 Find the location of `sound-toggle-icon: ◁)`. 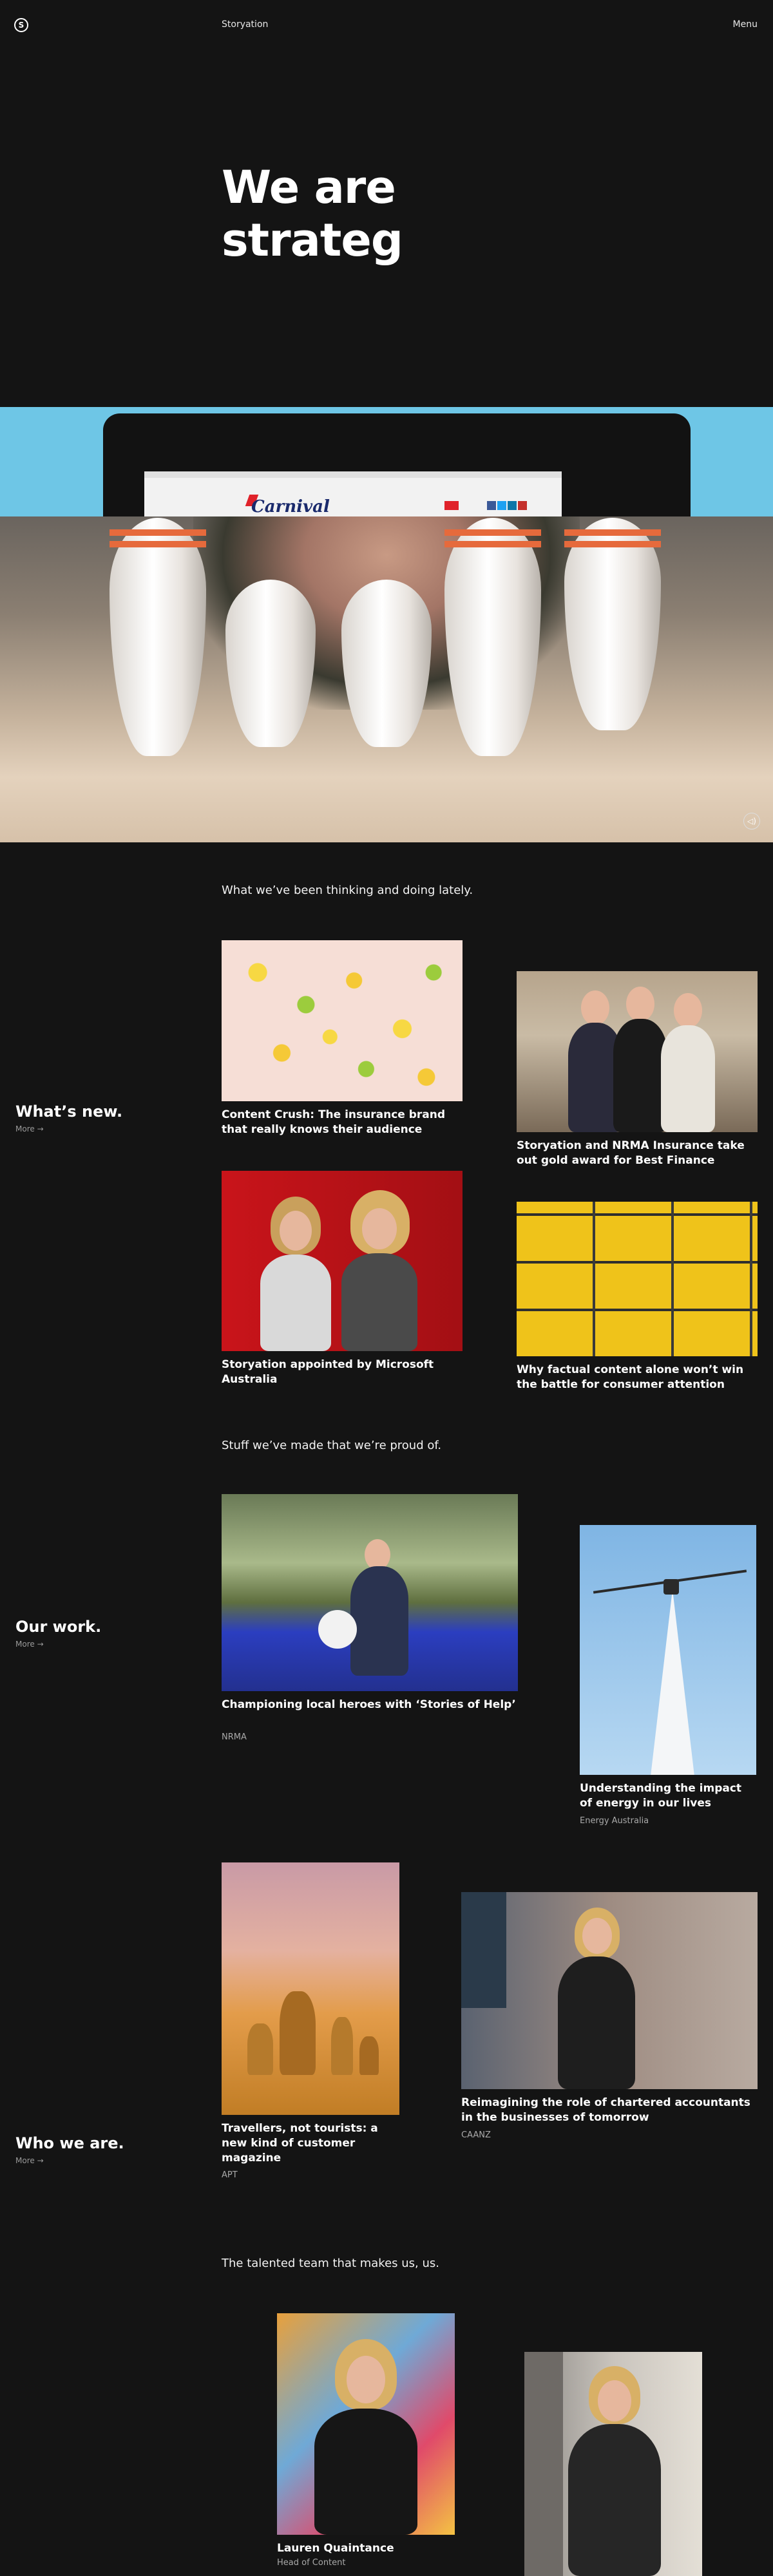

sound-toggle-icon: ◁) is located at coordinates (751, 821).